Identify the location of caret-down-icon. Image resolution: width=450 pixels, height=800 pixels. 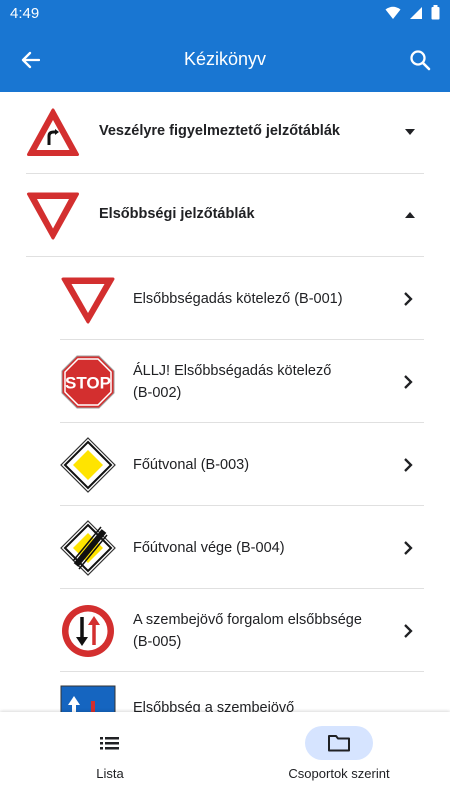
(410, 132).